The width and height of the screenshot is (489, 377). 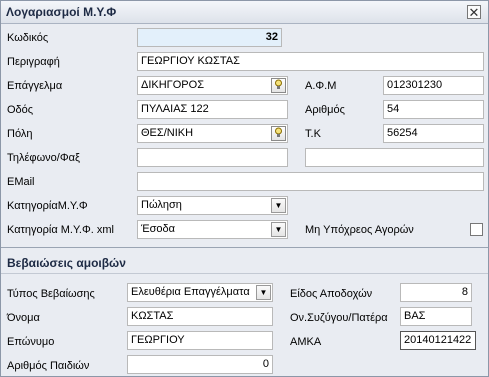 What do you see at coordinates (433, 109) in the screenshot?
I see `arithmos-field: 54` at bounding box center [433, 109].